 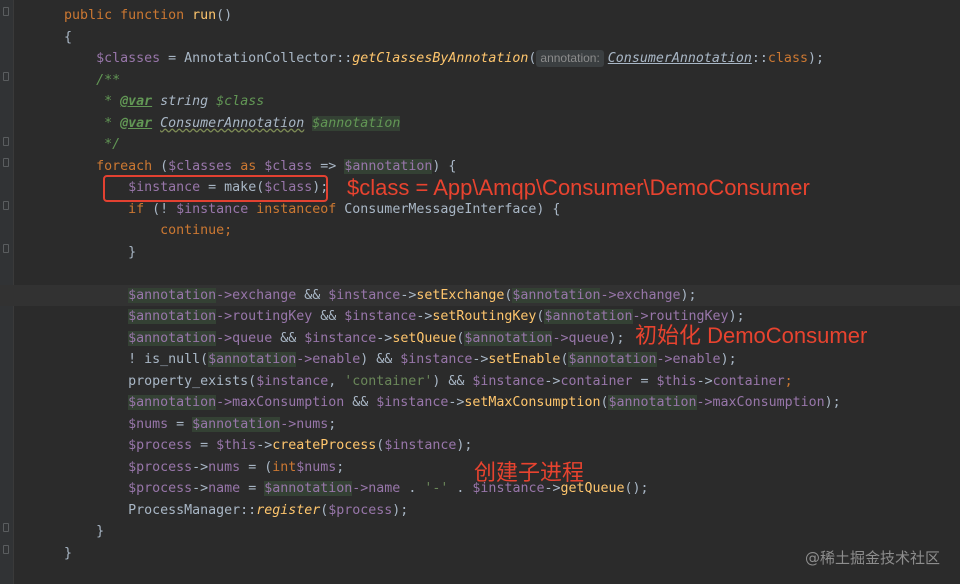 What do you see at coordinates (108, 80) in the screenshot?
I see `code-token: /**` at bounding box center [108, 80].